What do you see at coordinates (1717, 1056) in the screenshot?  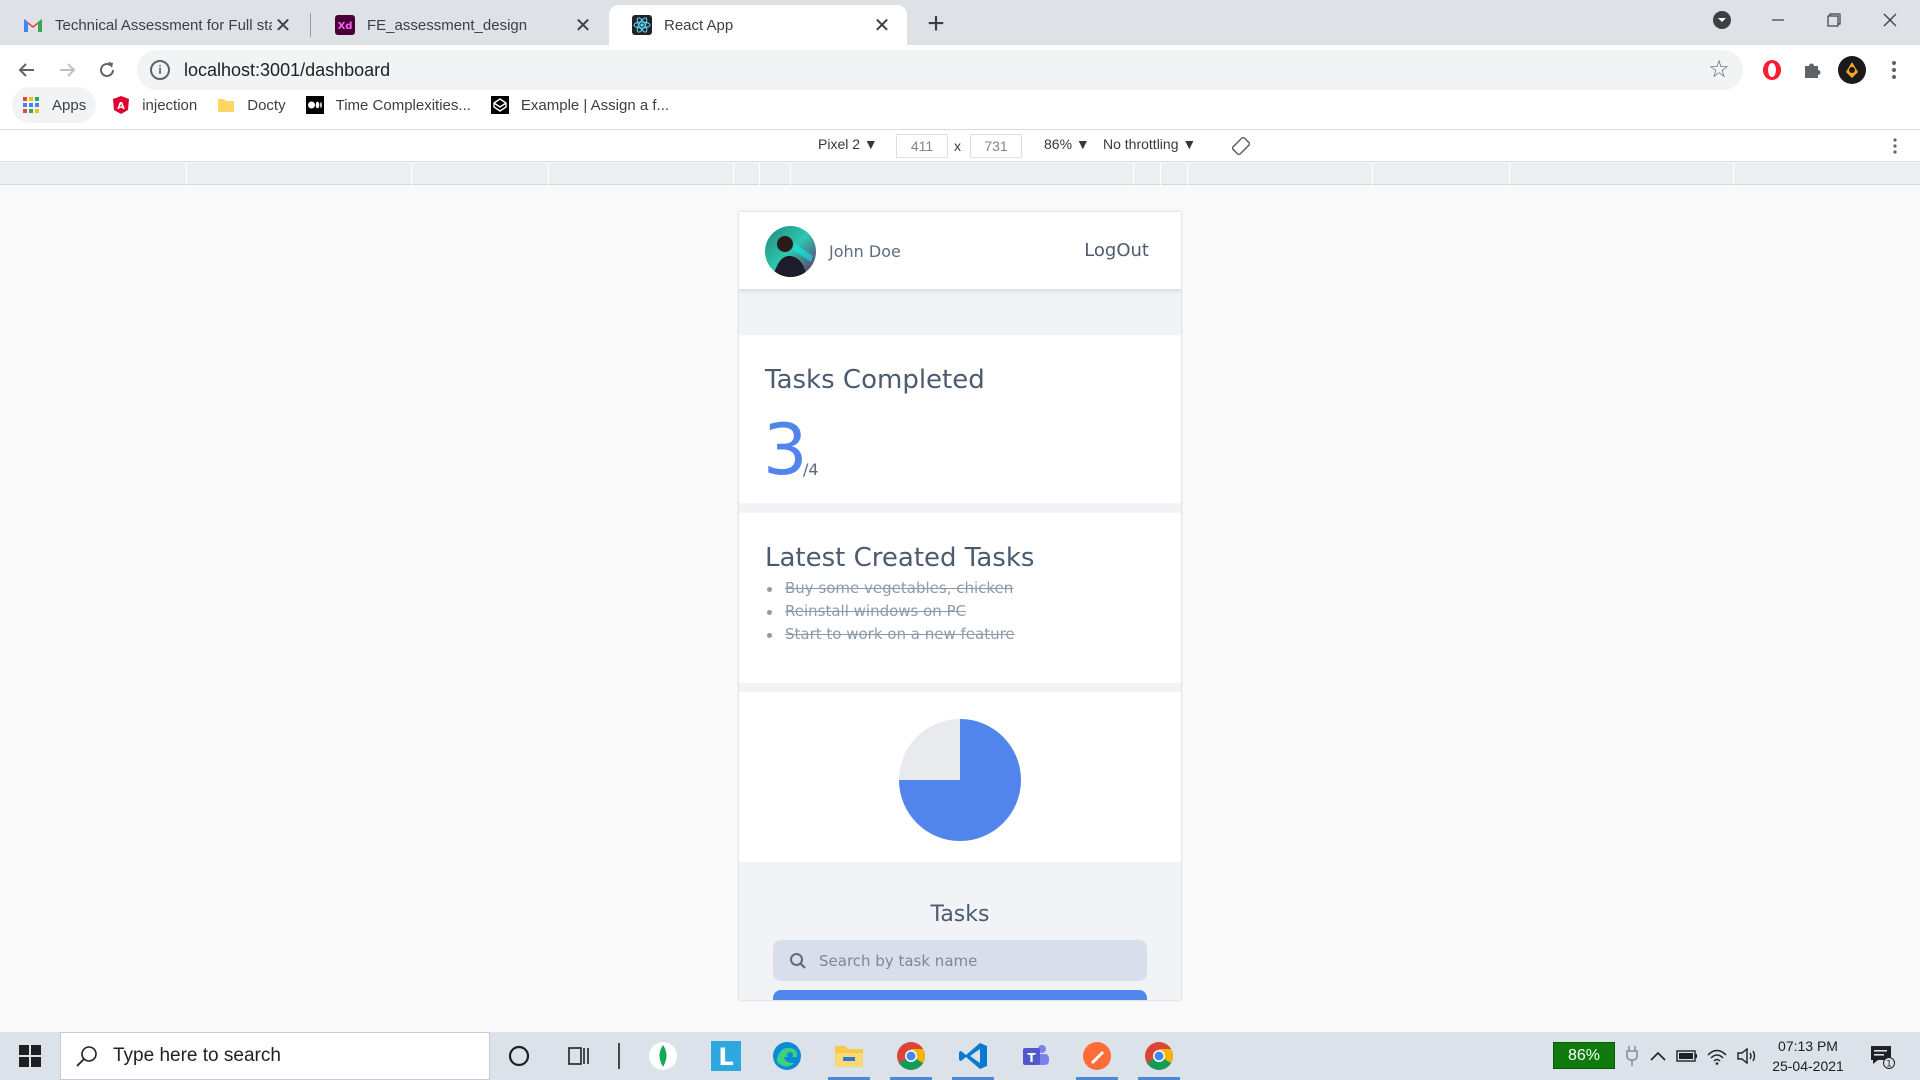 I see `wifi-icon` at bounding box center [1717, 1056].